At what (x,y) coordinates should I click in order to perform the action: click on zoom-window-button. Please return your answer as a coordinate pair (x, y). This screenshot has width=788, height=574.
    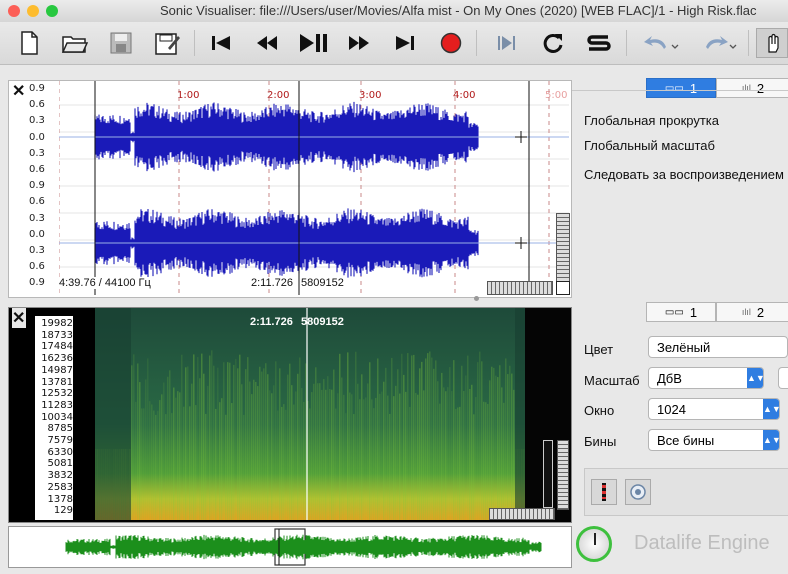
    Looking at the image, I should click on (52, 11).